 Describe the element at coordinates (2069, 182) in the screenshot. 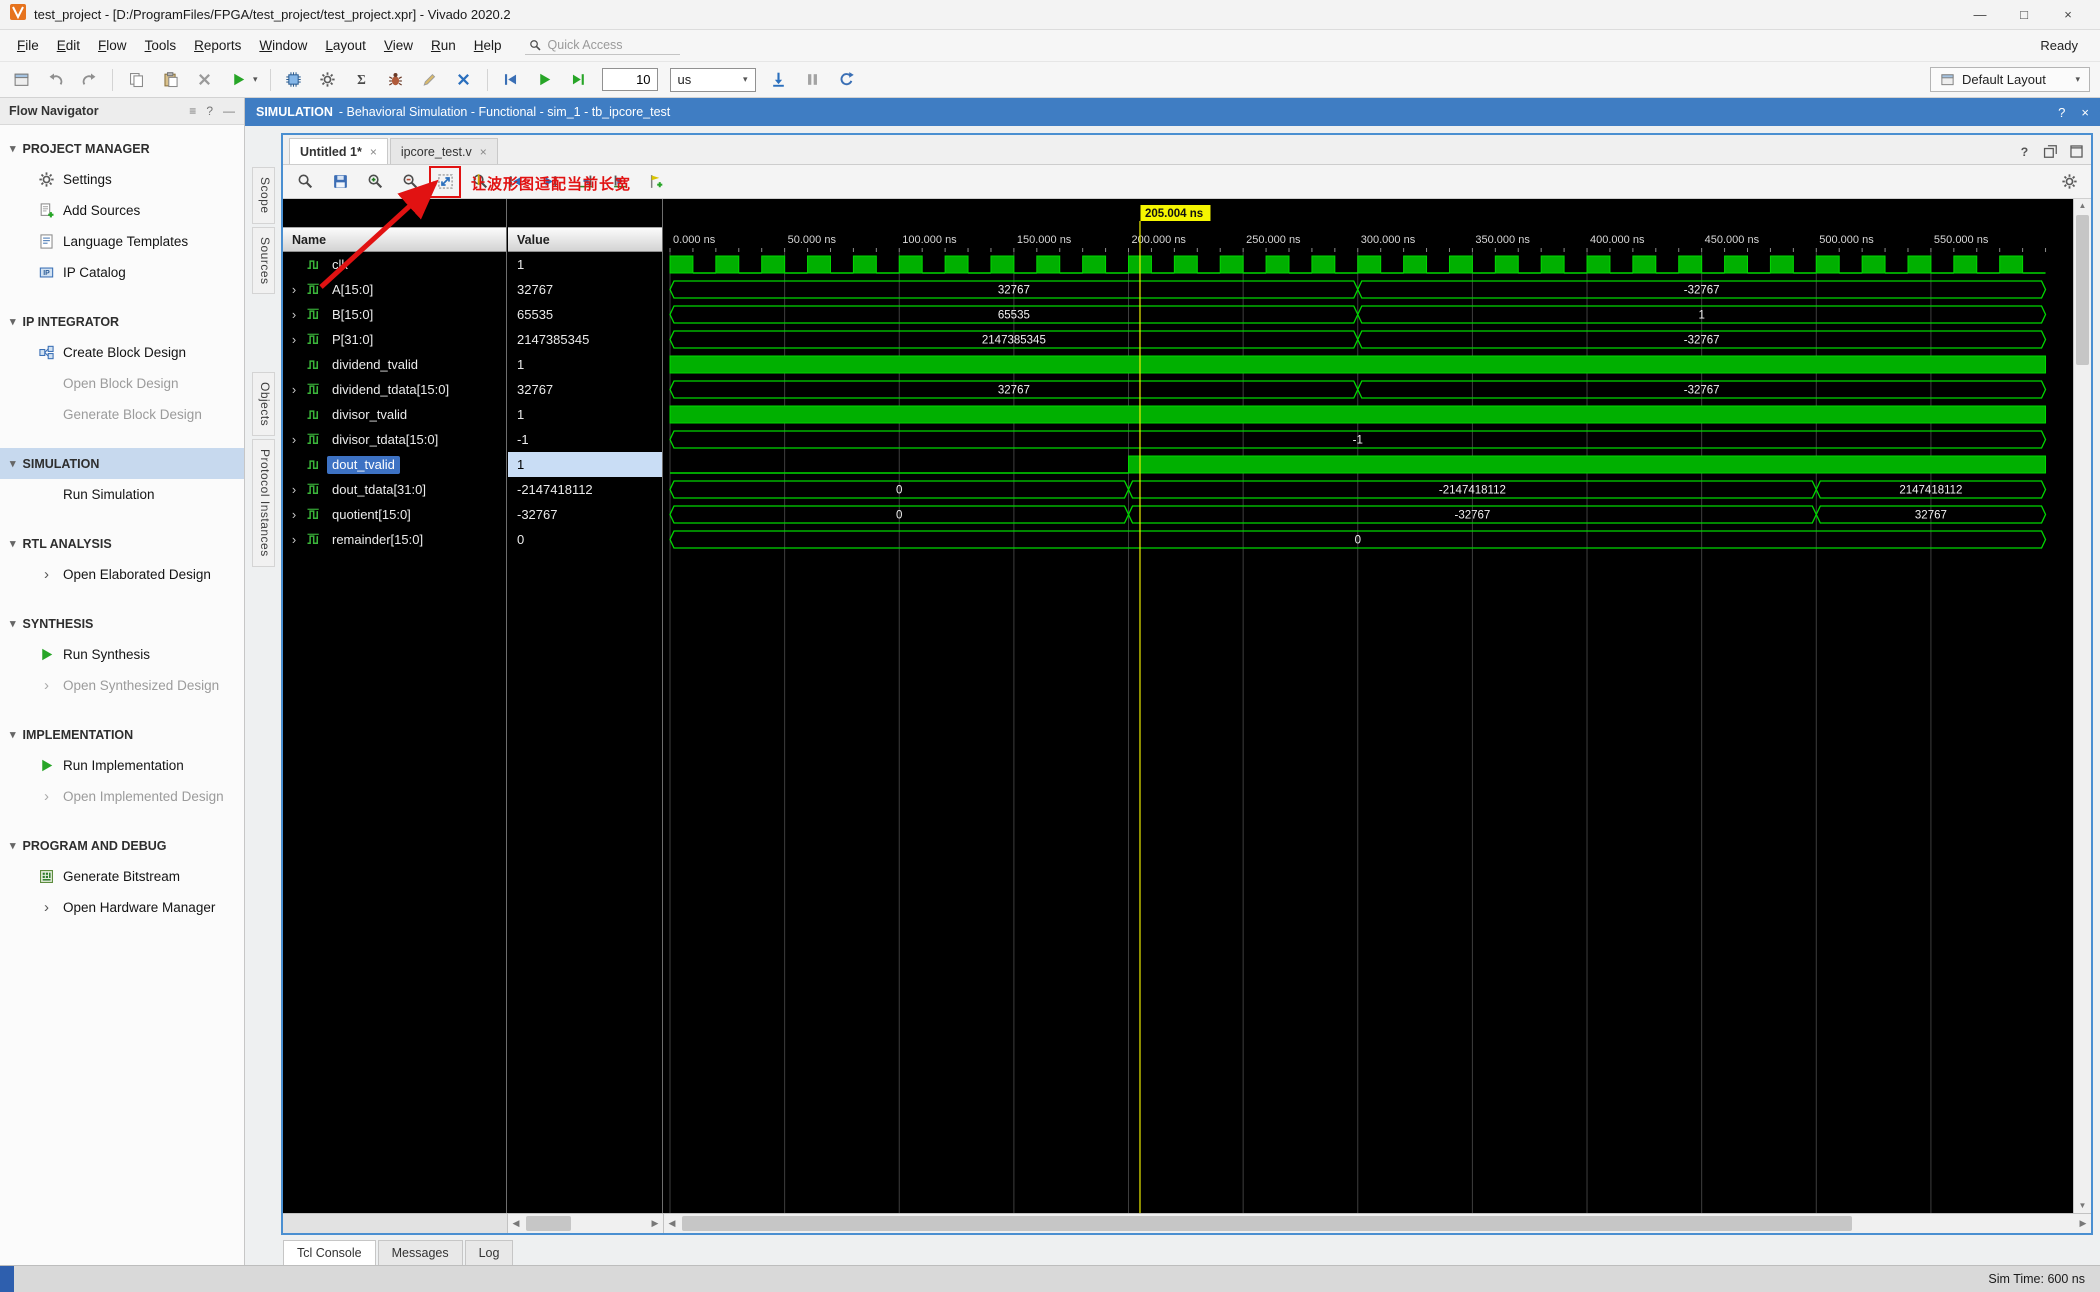

I see `wave-settings-gear-icon` at that location.